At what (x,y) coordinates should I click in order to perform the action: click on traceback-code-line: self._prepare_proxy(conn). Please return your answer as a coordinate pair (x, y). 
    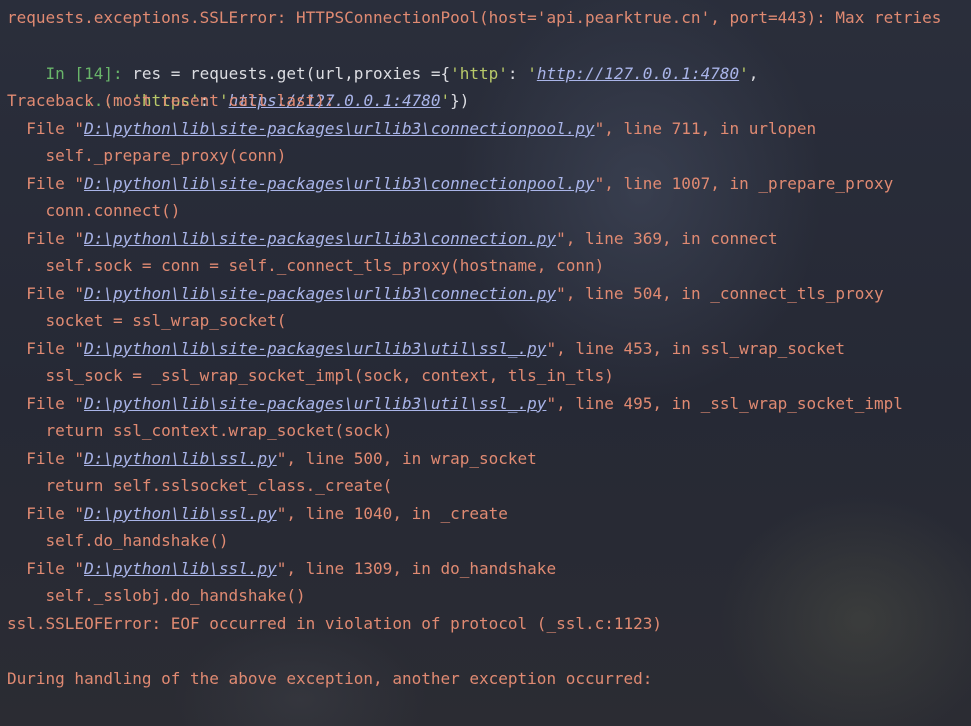
    Looking at the image, I should click on (147, 155).